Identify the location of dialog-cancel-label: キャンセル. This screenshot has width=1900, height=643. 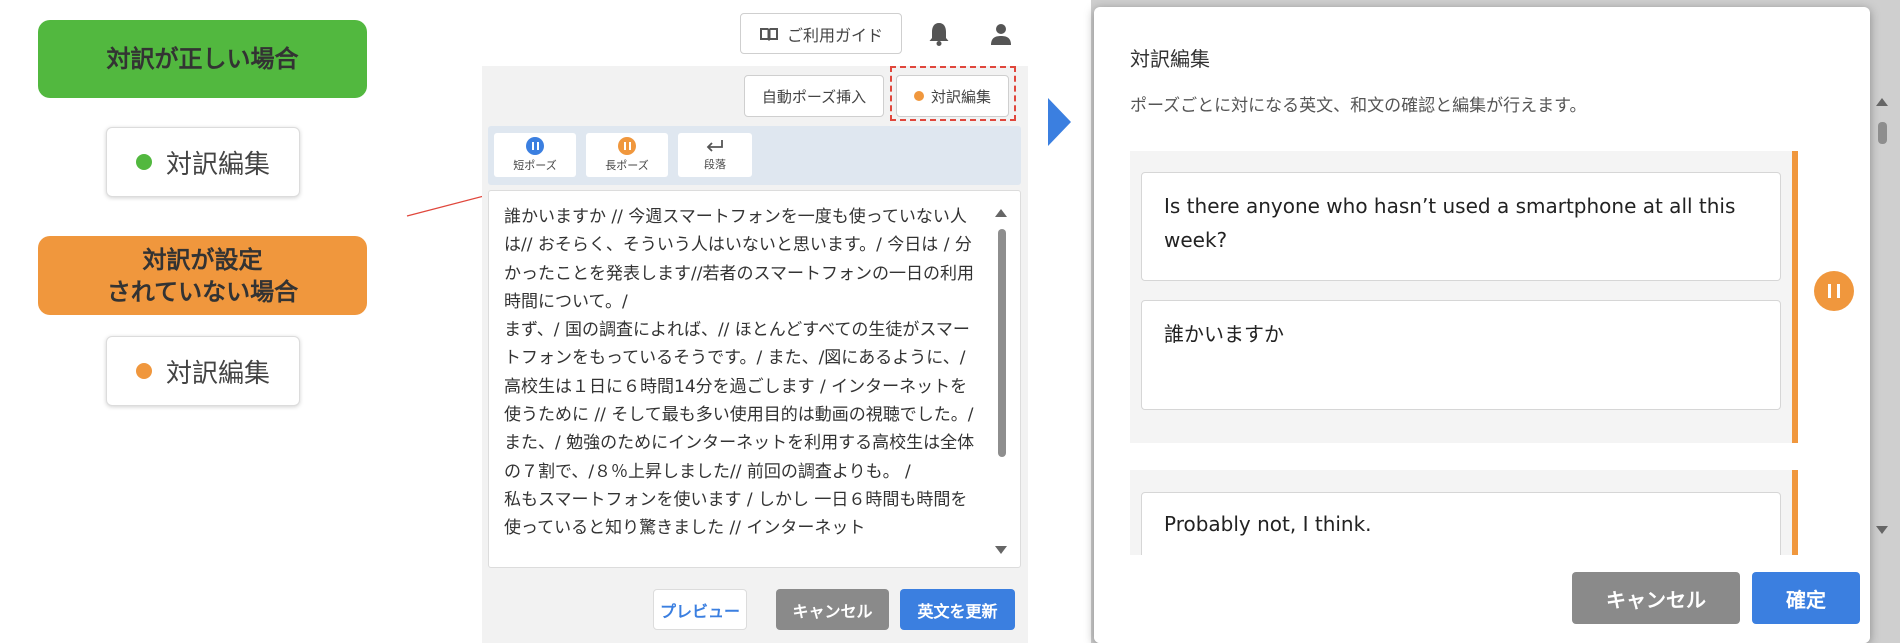
(1656, 599).